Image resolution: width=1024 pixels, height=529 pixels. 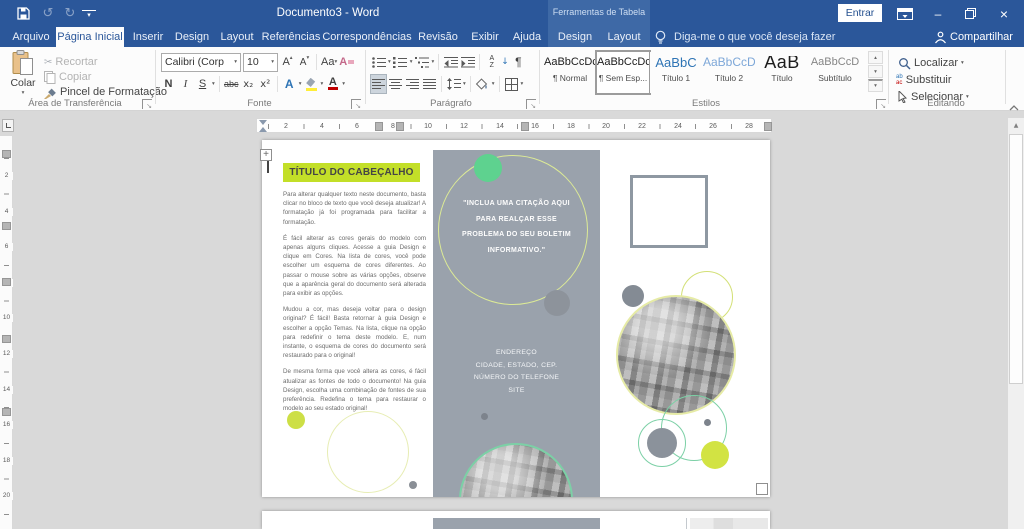 I want to click on save-button, so click(x=23, y=13).